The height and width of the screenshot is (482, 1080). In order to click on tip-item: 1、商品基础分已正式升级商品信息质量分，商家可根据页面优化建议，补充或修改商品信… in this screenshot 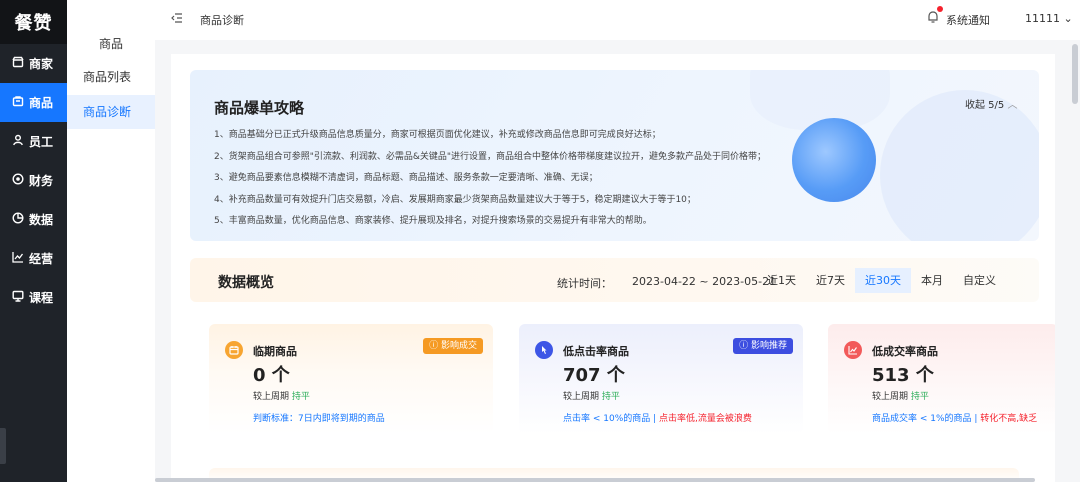, I will do `click(437, 135)`.